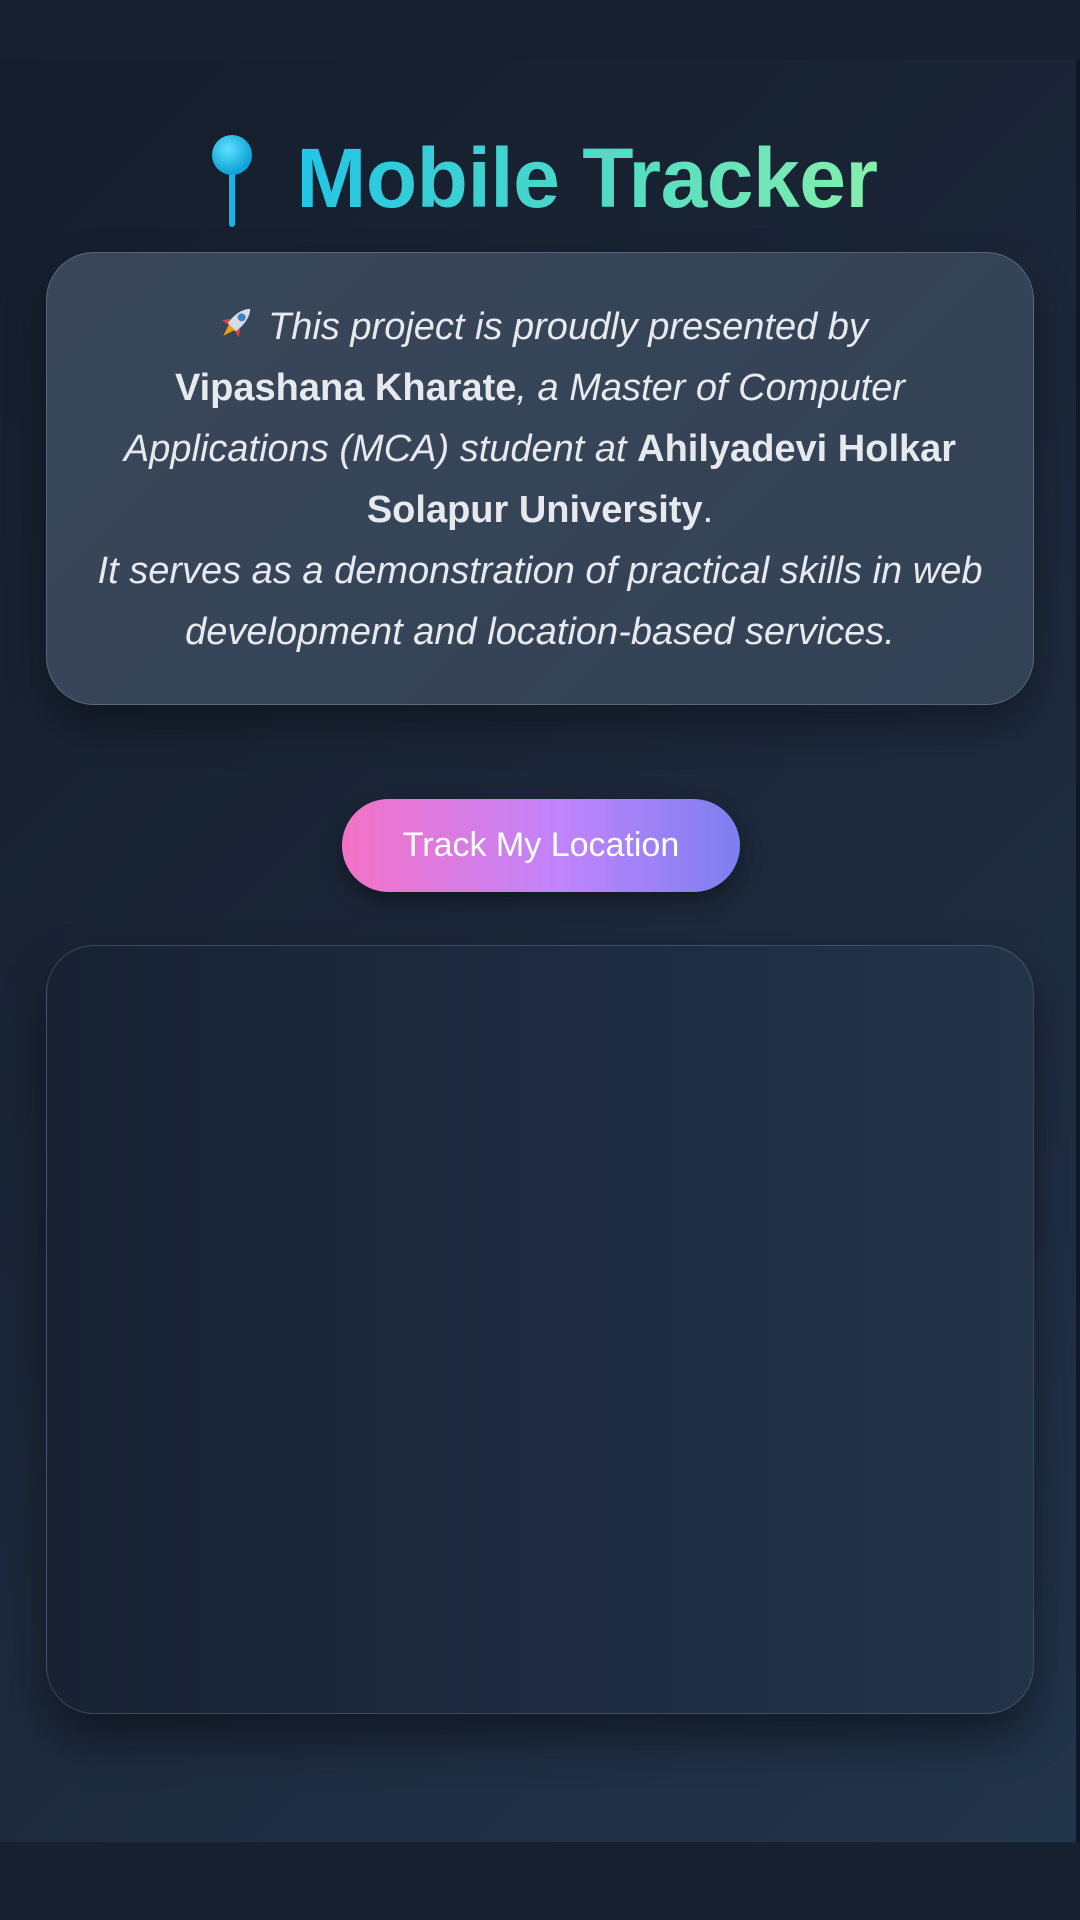  I want to click on right-edge-divider, so click(1078, 951).